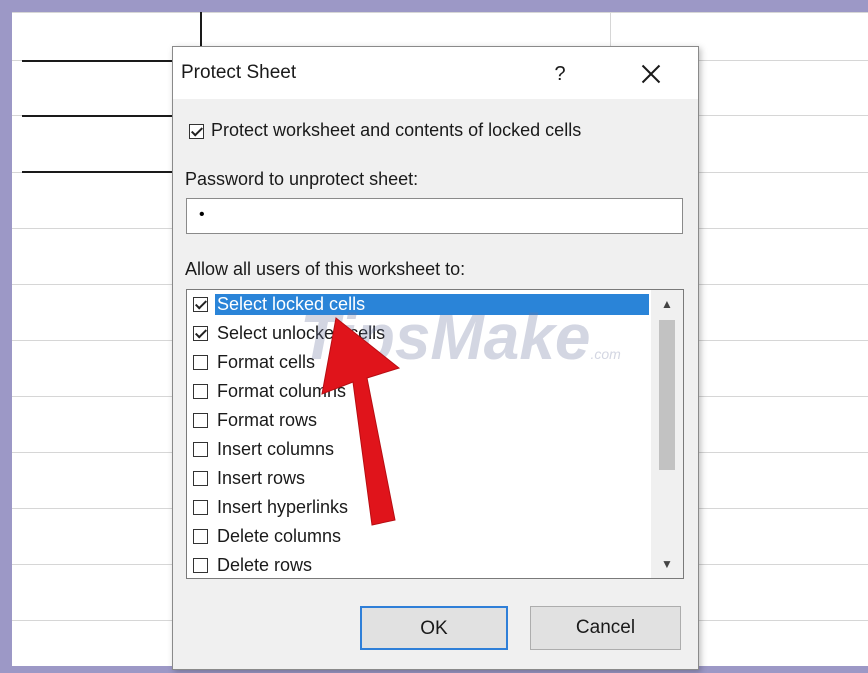 The width and height of the screenshot is (868, 673). What do you see at coordinates (434, 628) in the screenshot?
I see `ok-button: OK` at bounding box center [434, 628].